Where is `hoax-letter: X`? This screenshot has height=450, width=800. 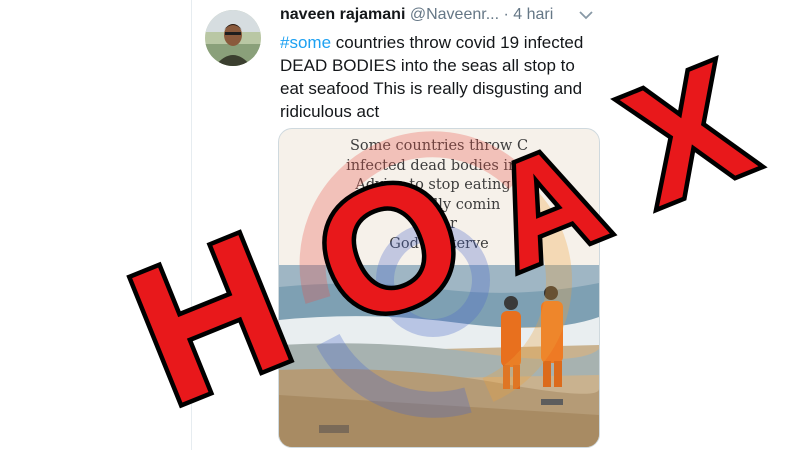
hoax-letter: X is located at coordinates (687, 134).